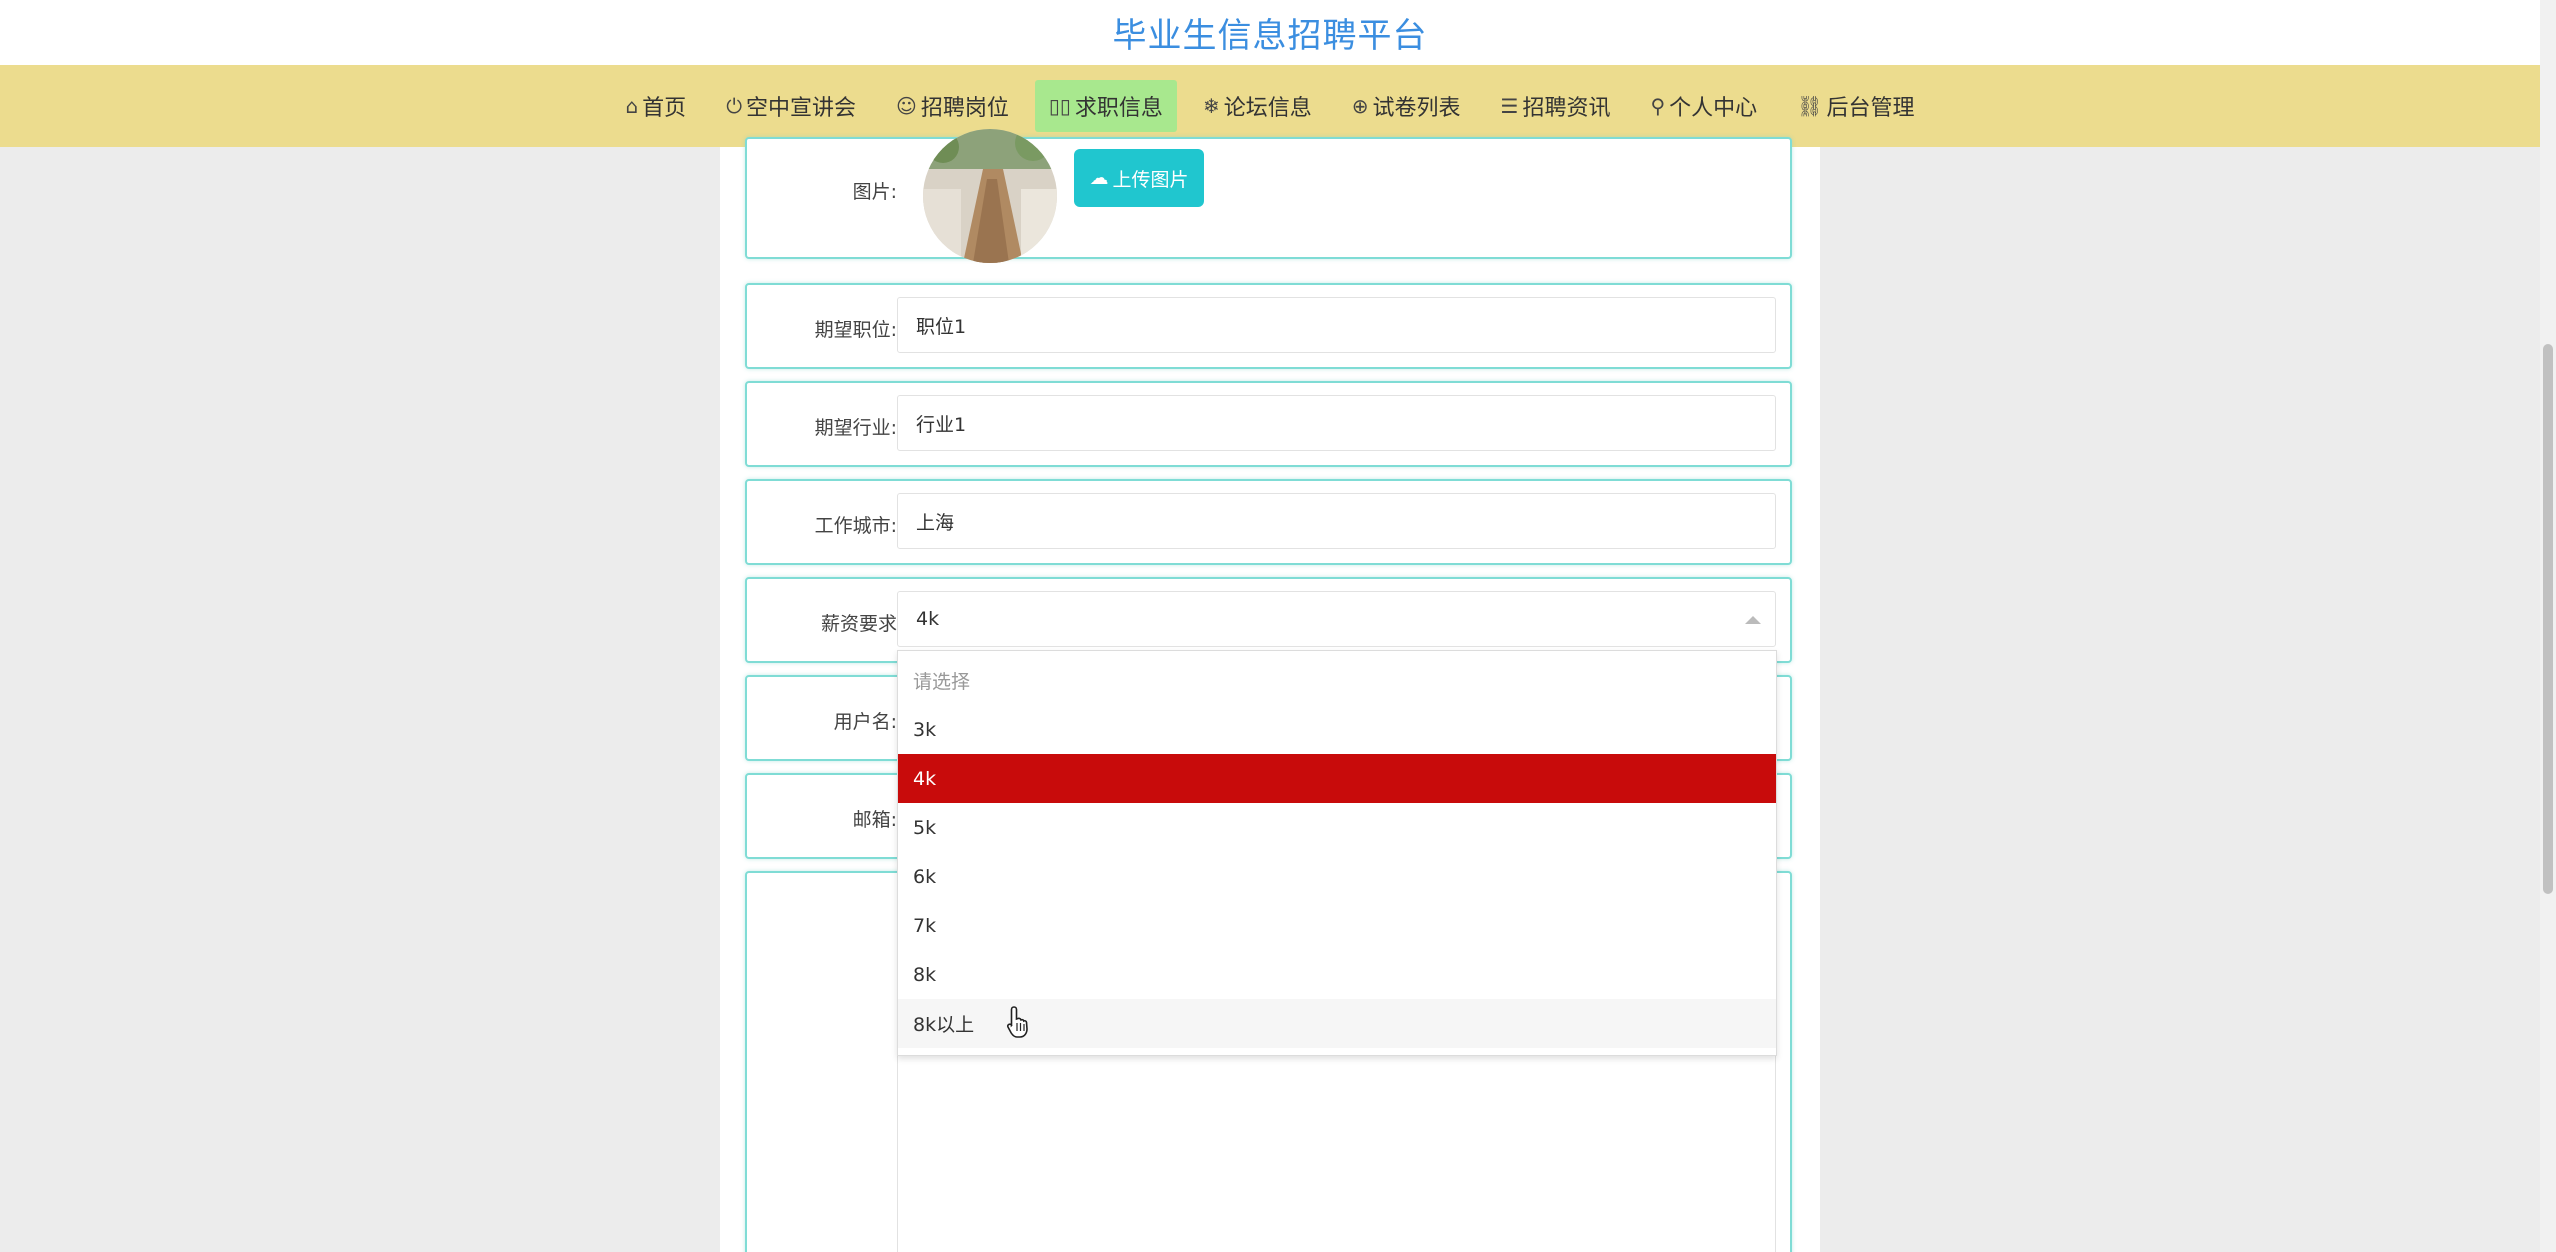  Describe the element at coordinates (1099, 178) in the screenshot. I see `cloud-upload-icon: ☁` at that location.